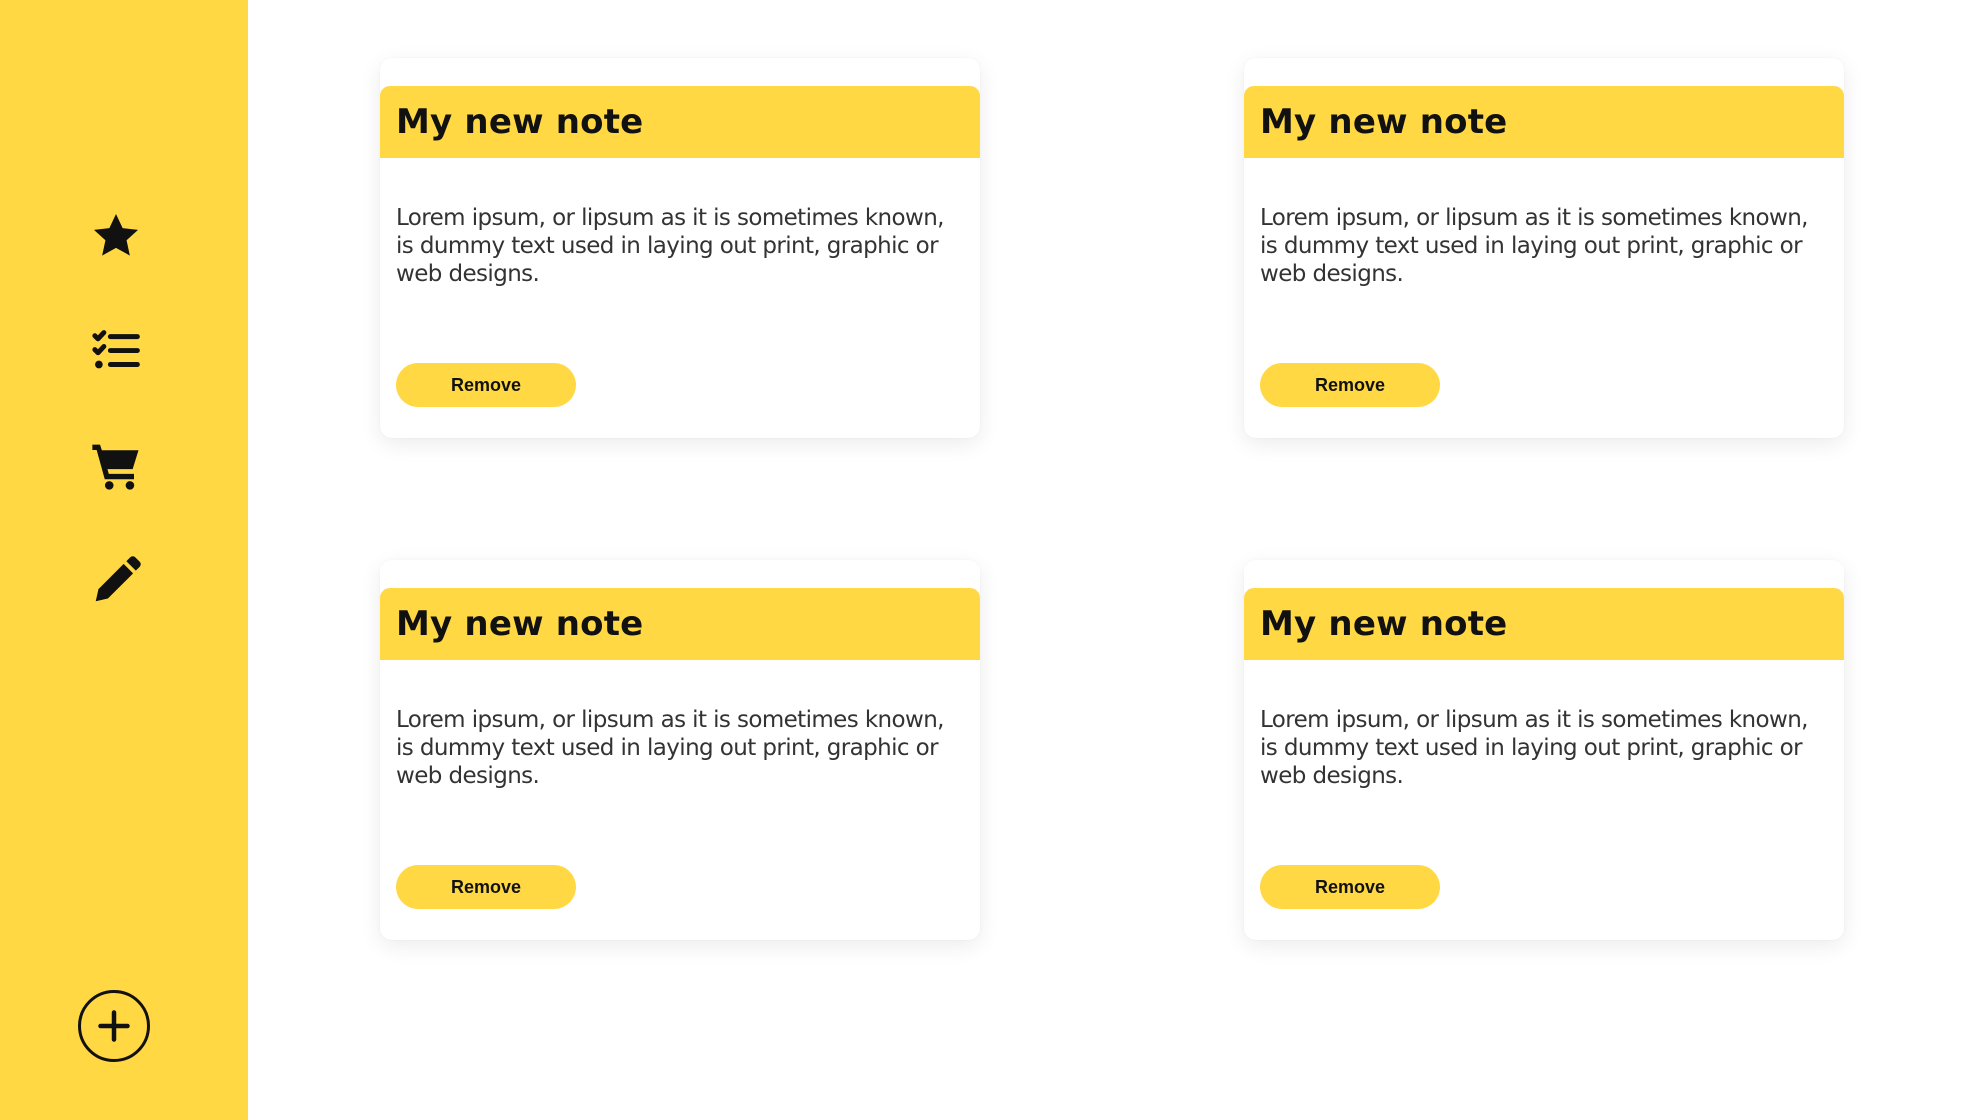  I want to click on sidebar-item-favorites, so click(116, 236).